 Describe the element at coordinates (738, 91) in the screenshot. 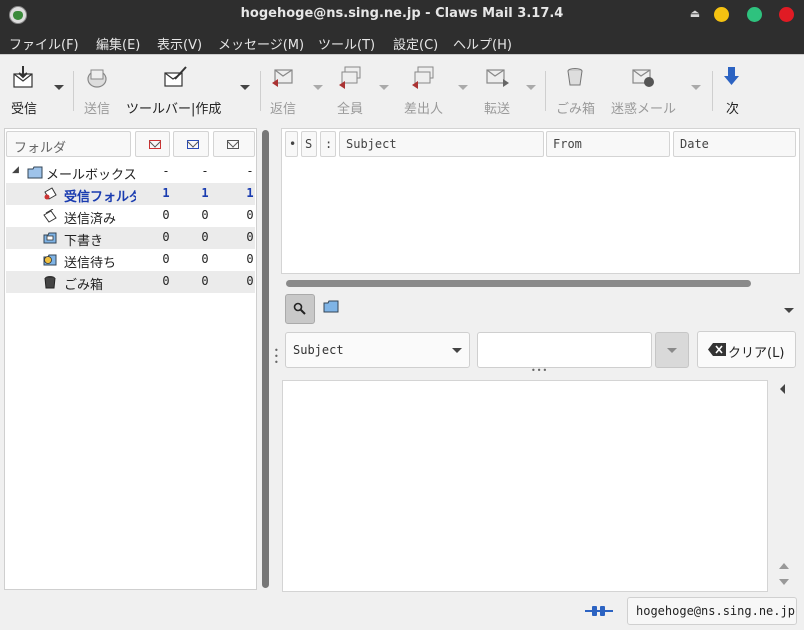

I see `next-button: 次` at that location.